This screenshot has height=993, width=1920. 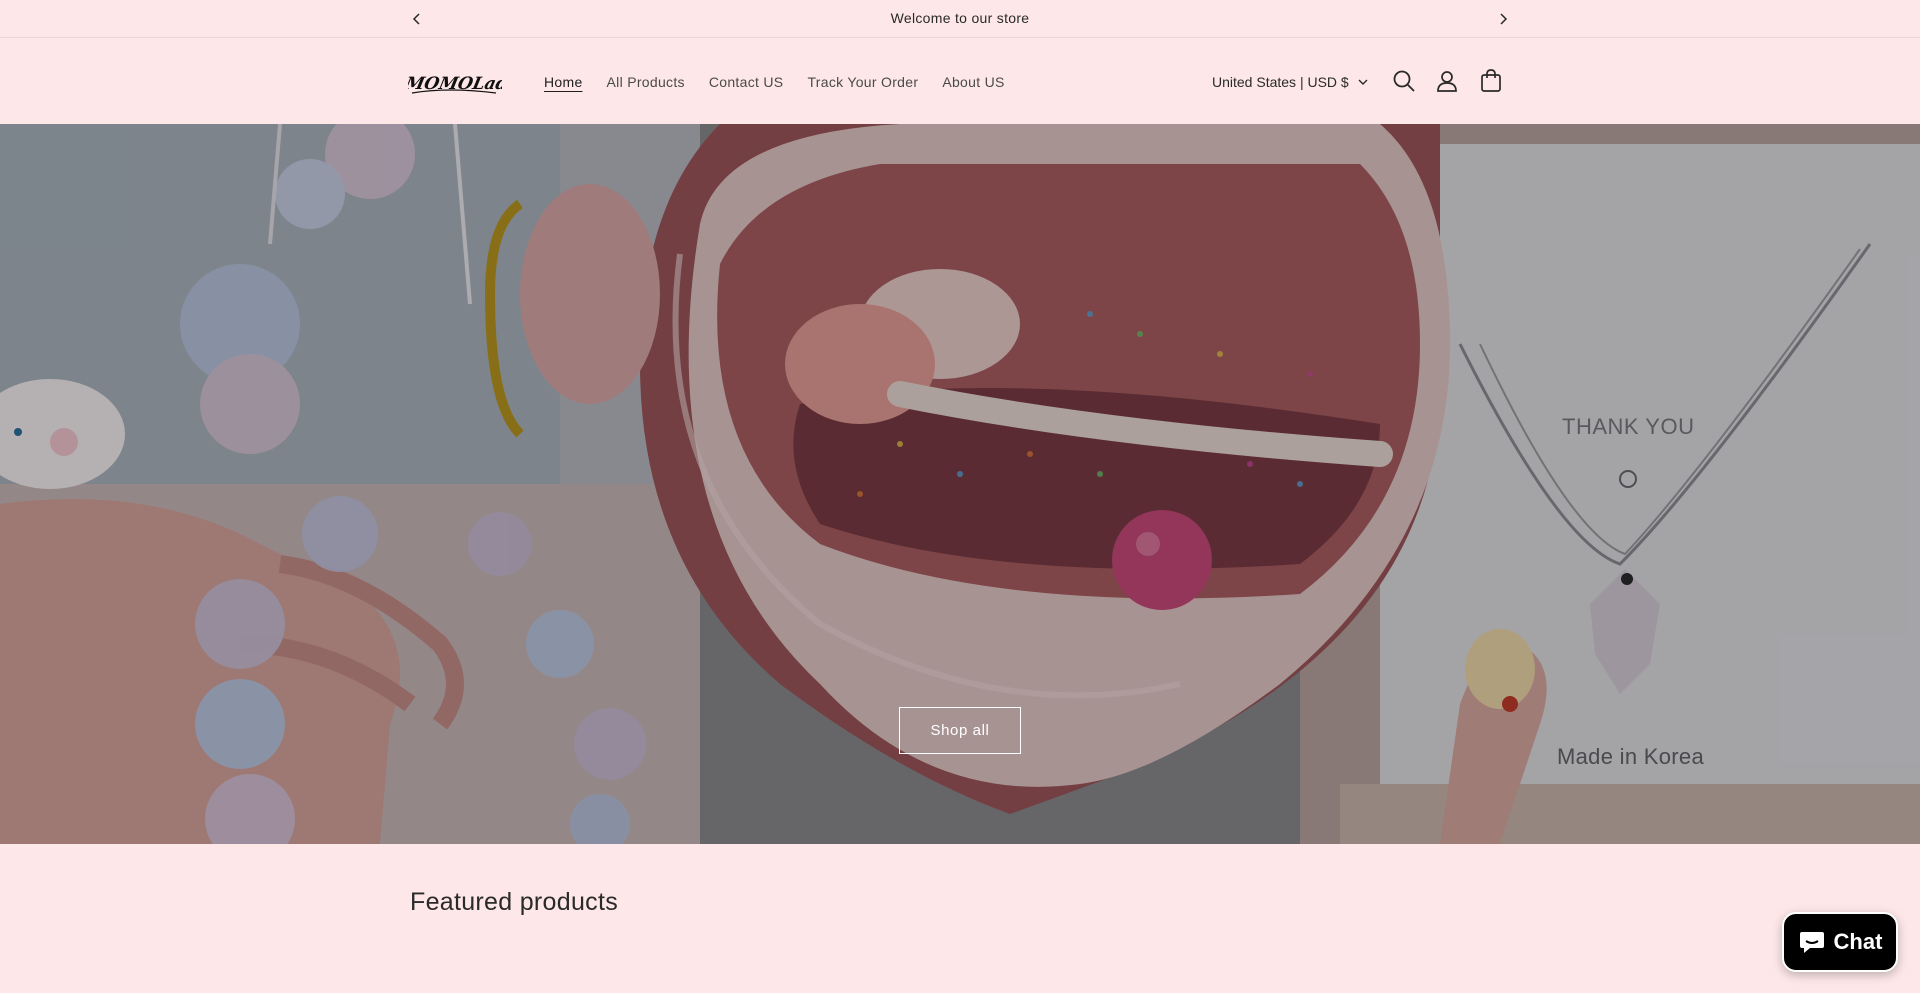 What do you see at coordinates (1404, 81) in the screenshot?
I see `search-icon` at bounding box center [1404, 81].